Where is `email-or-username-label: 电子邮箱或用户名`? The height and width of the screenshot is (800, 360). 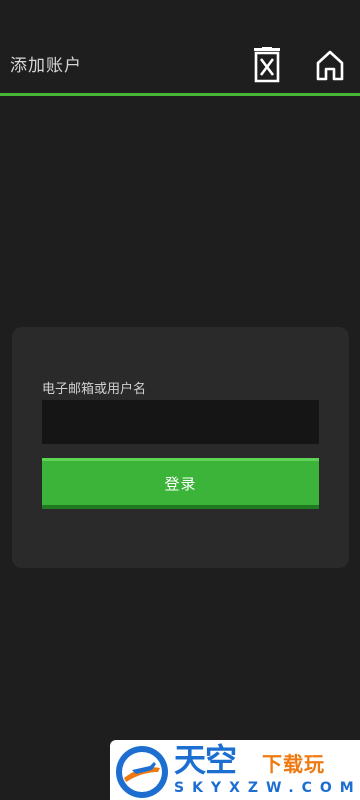 email-or-username-label: 电子邮箱或用户名 is located at coordinates (94, 389).